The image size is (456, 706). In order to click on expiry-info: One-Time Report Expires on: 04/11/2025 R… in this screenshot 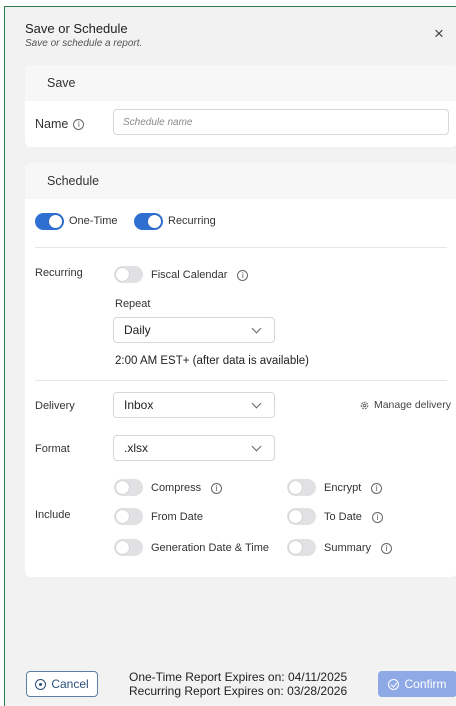, I will do `click(238, 684)`.